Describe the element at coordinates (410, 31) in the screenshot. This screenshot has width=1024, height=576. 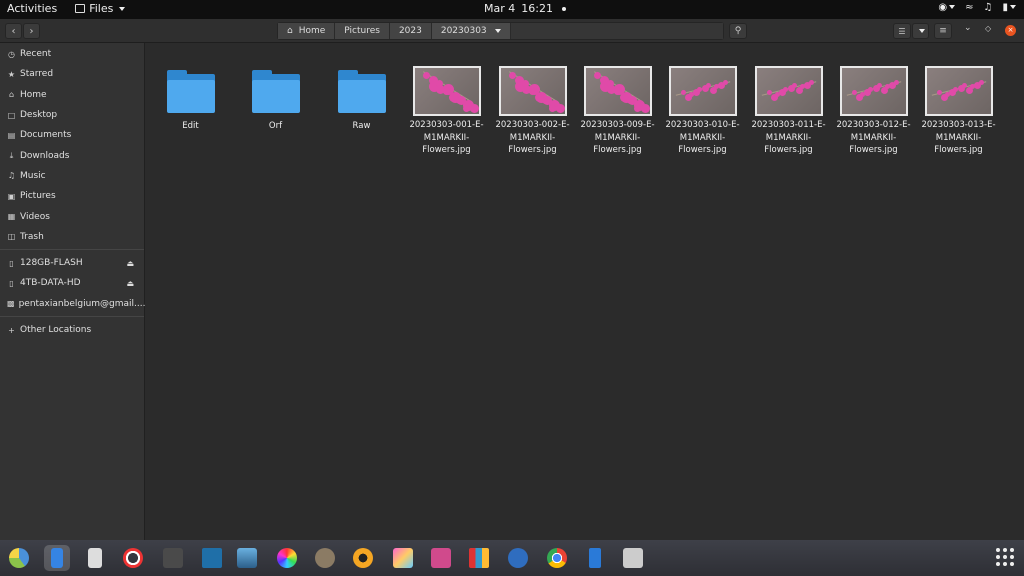
I see `crumb-2023: 2023` at that location.